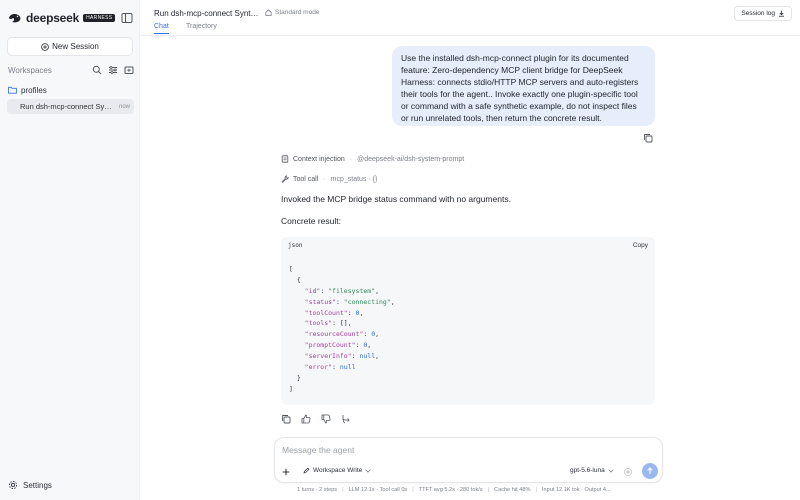 Image resolution: width=800 pixels, height=500 pixels. Describe the element at coordinates (161, 28) in the screenshot. I see `tab-chat: Chat` at that location.